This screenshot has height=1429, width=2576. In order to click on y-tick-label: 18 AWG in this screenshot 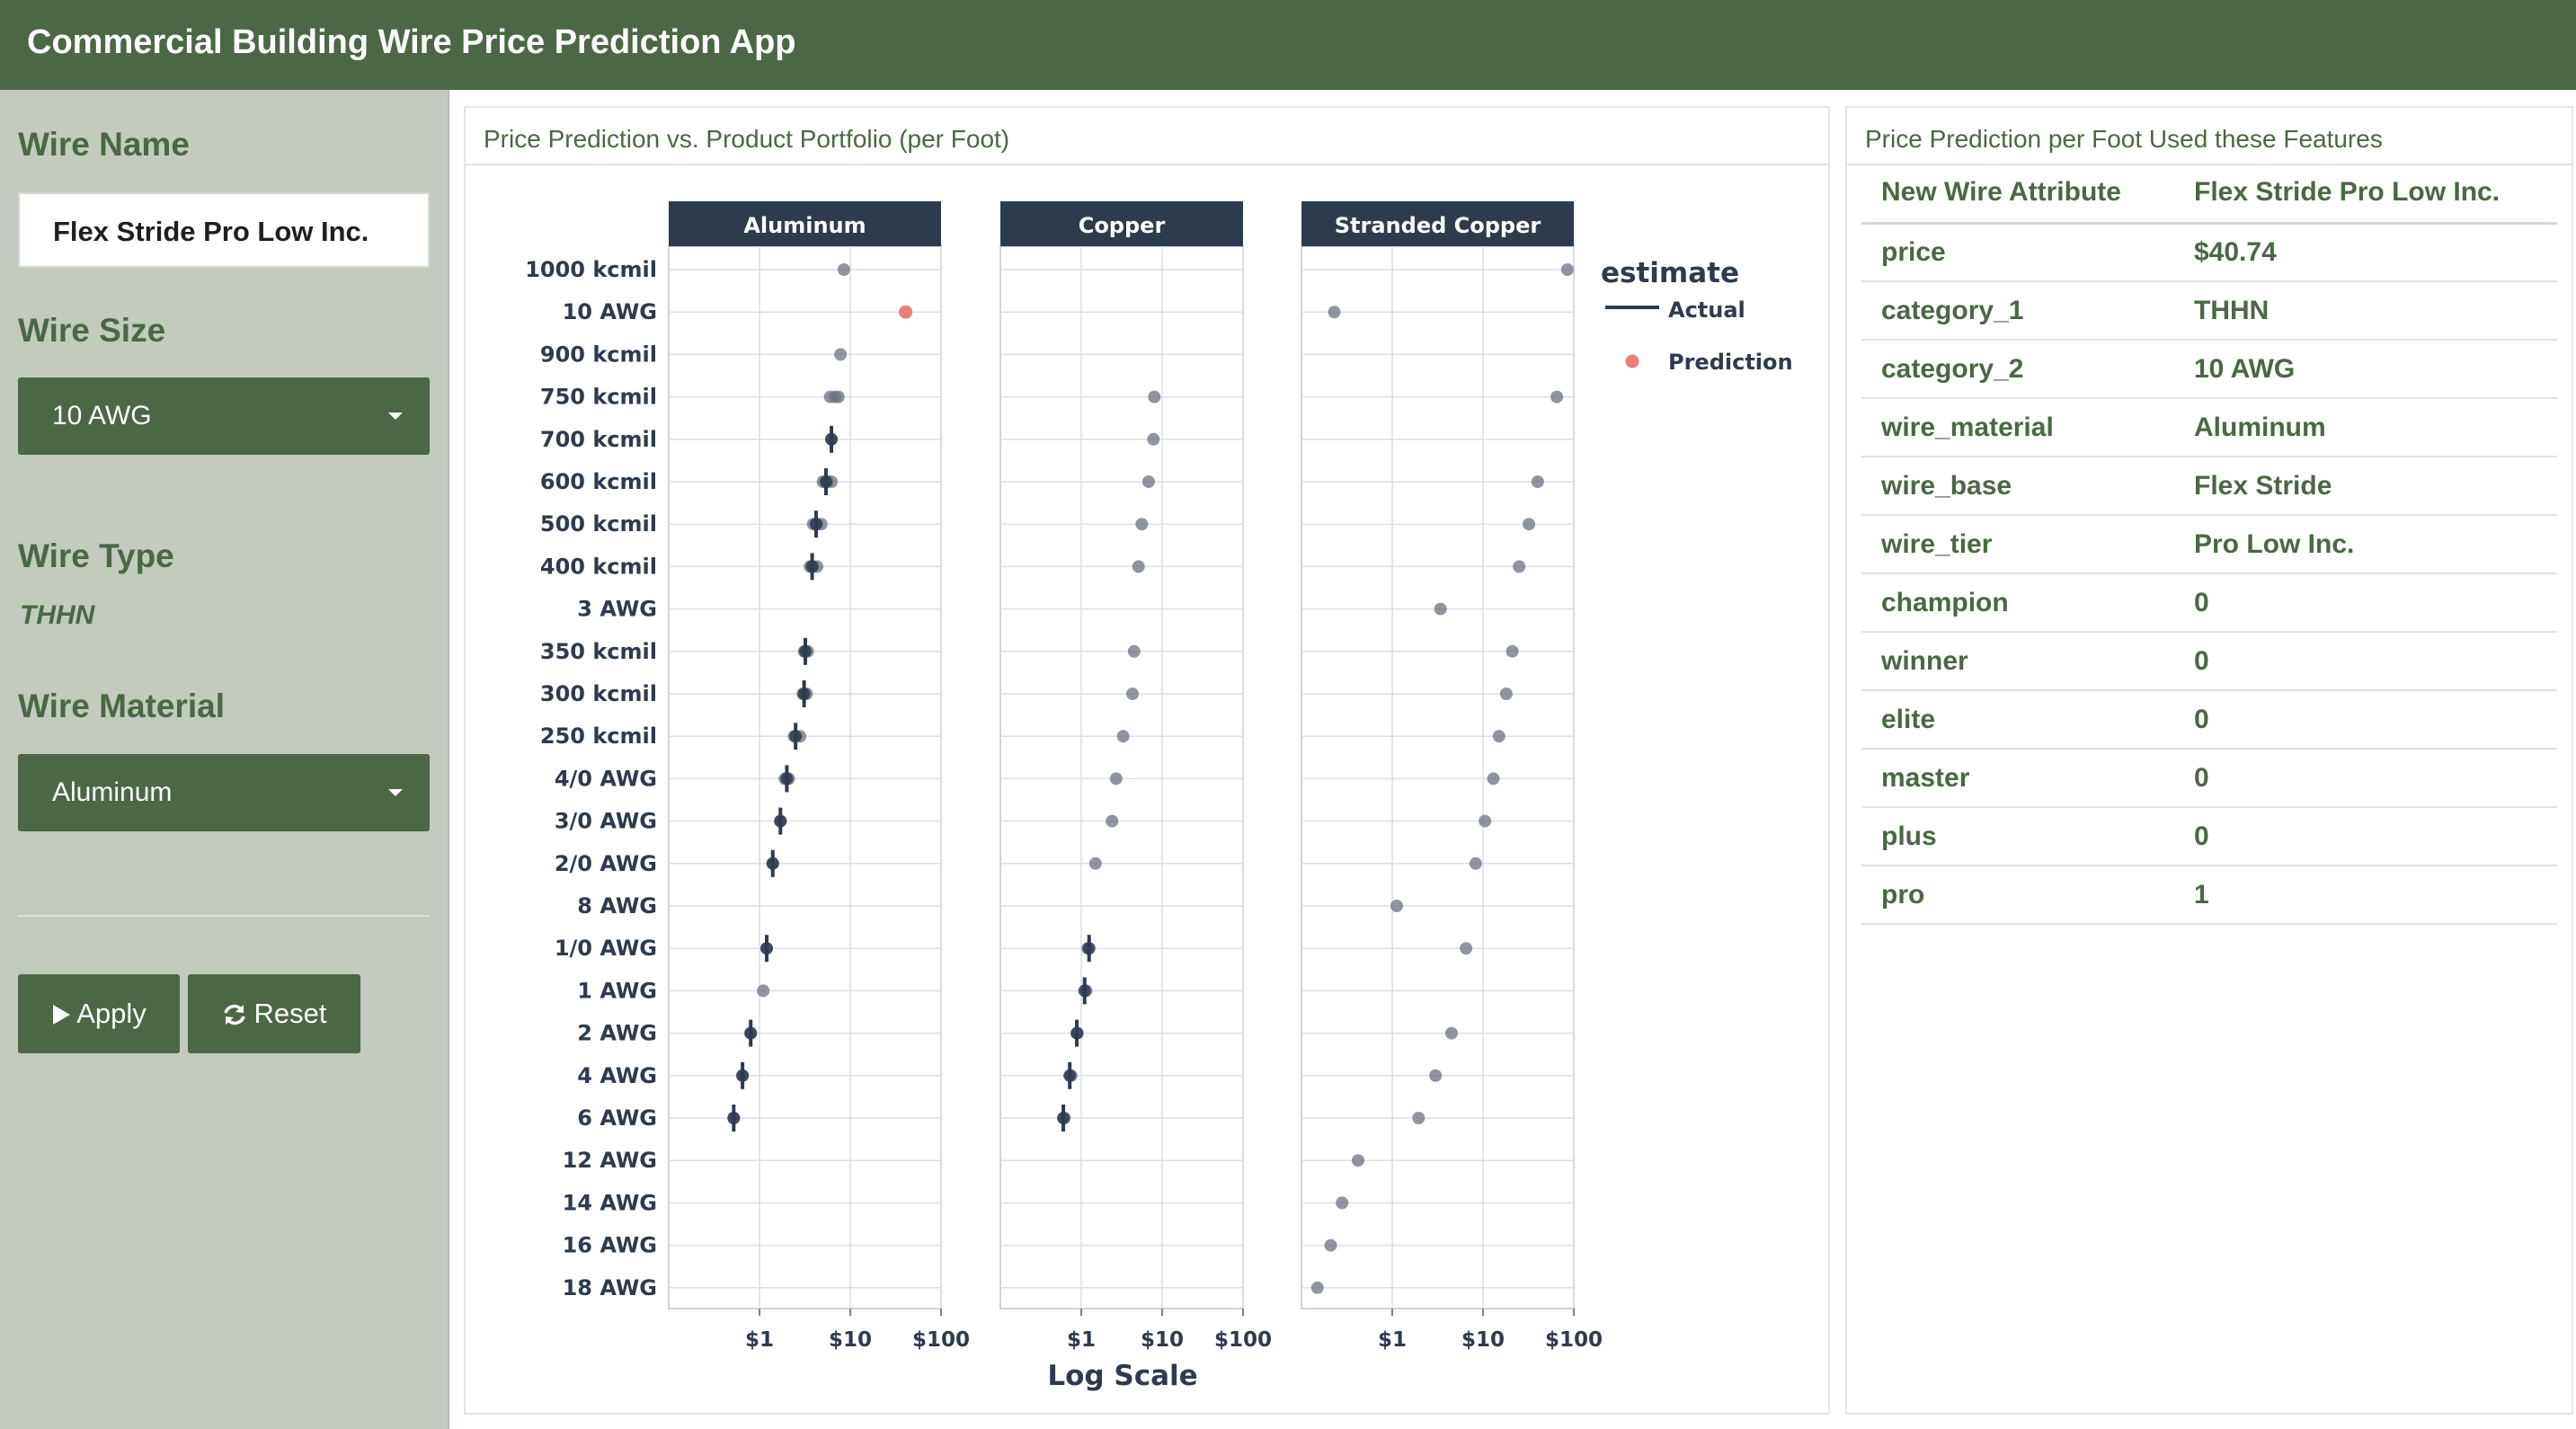, I will do `click(610, 1288)`.